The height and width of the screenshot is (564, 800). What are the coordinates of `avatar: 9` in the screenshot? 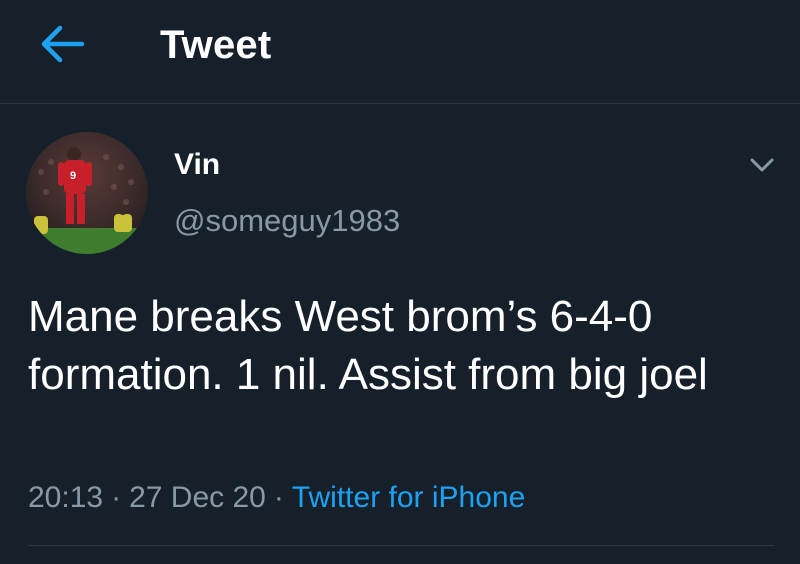 It's located at (87, 193).